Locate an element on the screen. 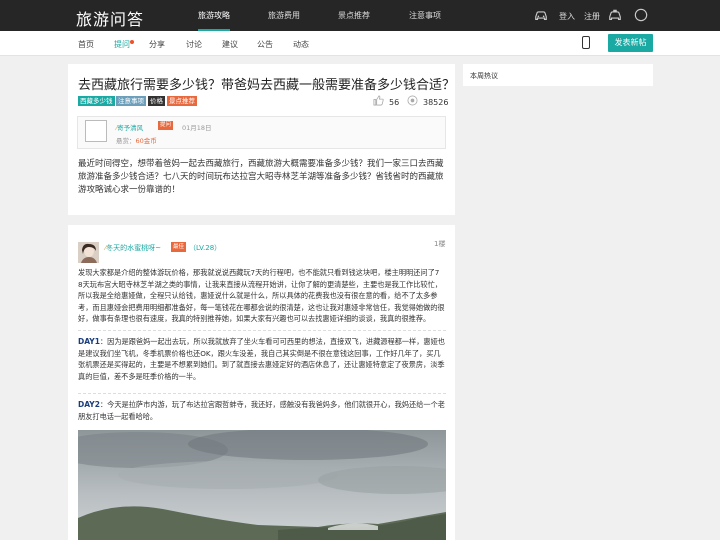 This screenshot has height=540, width=720. sidebar-title: 本周热议 is located at coordinates (484, 76).